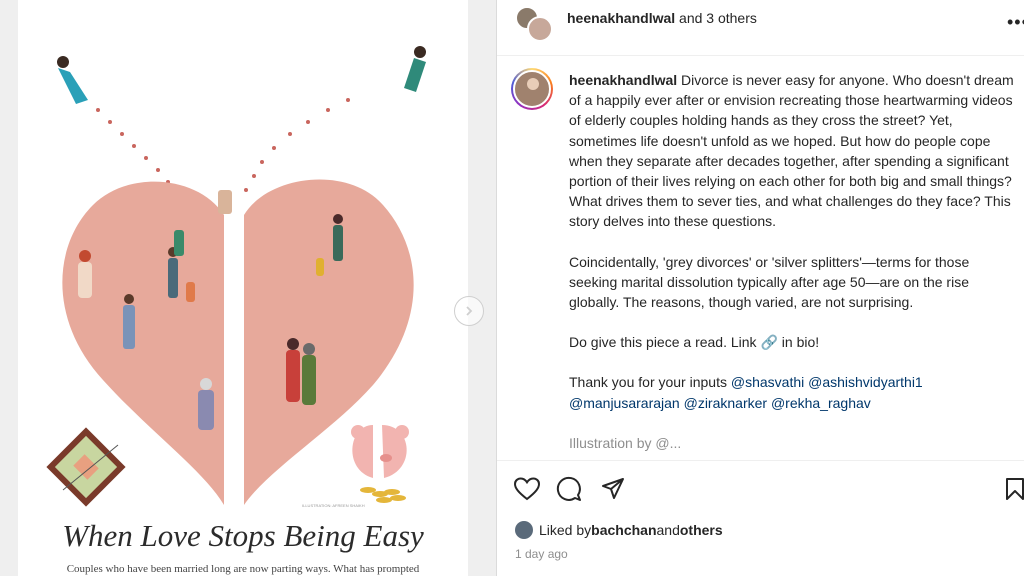 This screenshot has width=1024, height=576. What do you see at coordinates (243, 535) in the screenshot?
I see `illustration-headline: When Love Stops Being Easy` at bounding box center [243, 535].